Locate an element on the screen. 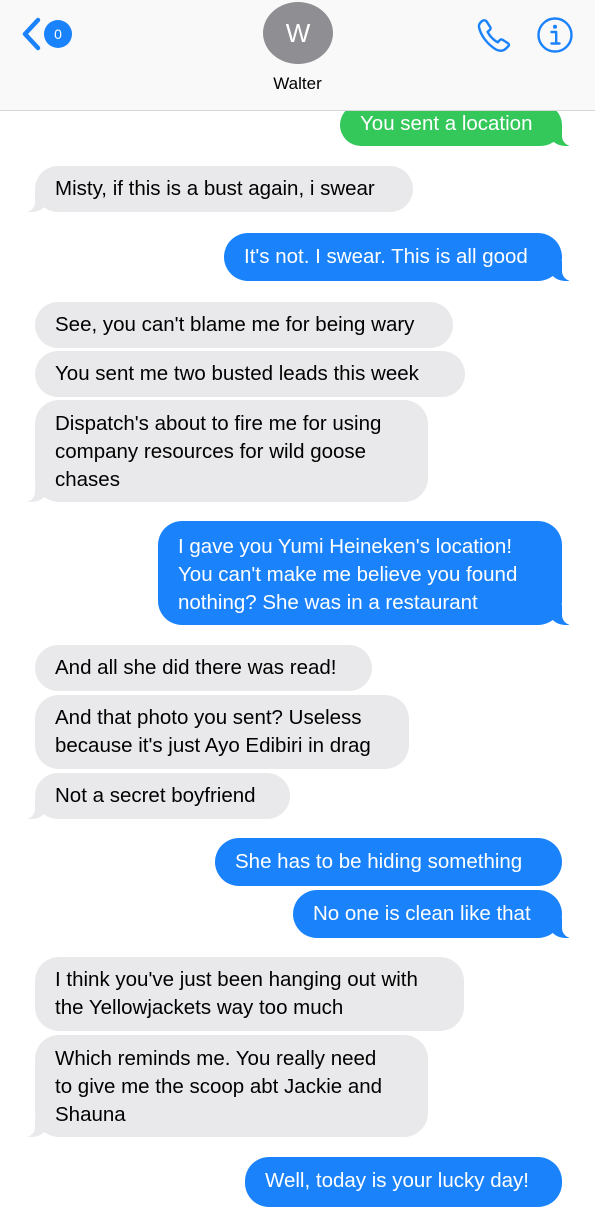 The width and height of the screenshot is (595, 1207). received-message-bubble: See, you can't blame me for being wary is located at coordinates (244, 325).